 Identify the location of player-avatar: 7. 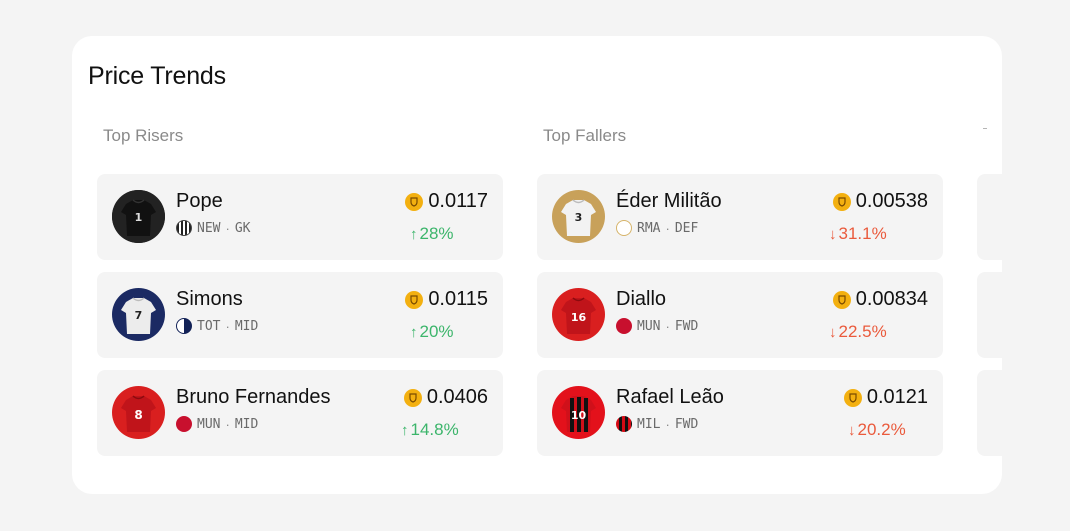
(138, 314).